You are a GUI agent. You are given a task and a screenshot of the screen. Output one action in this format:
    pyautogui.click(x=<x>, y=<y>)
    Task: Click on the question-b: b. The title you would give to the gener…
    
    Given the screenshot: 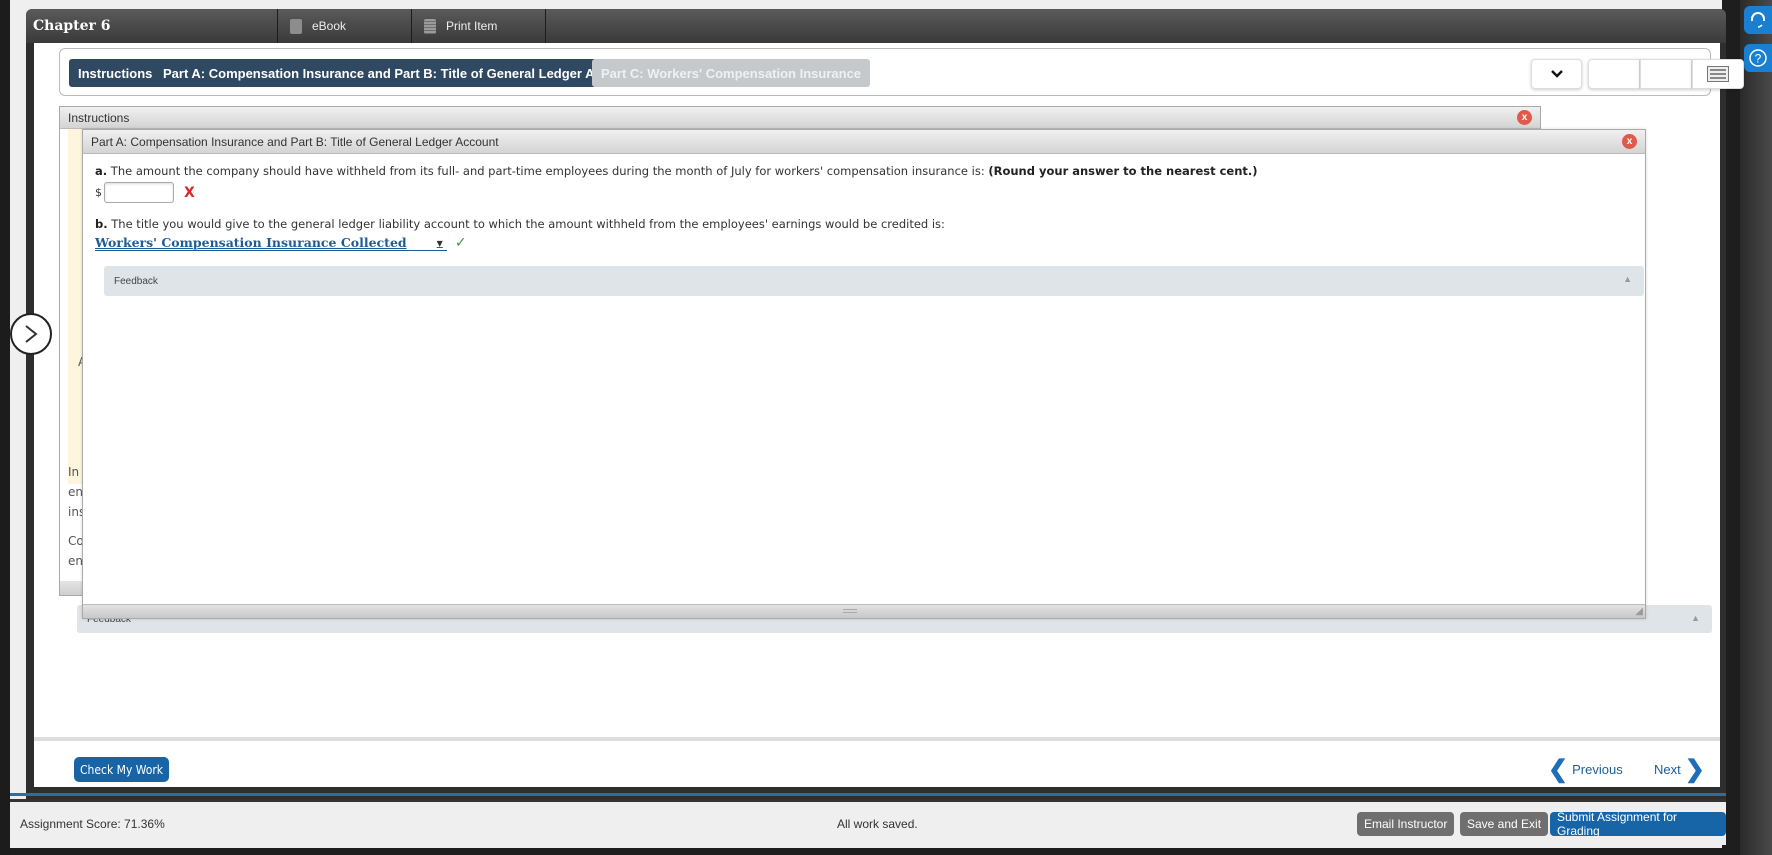 What is the action you would take?
    pyautogui.click(x=864, y=224)
    